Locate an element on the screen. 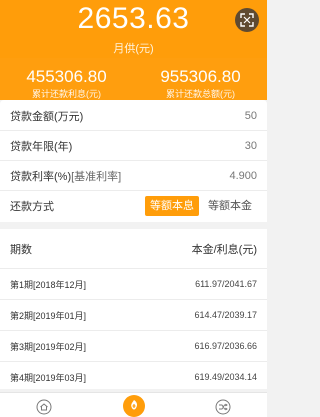 The width and height of the screenshot is (320, 417). loan-years-label: 贷款年限(年) is located at coordinates (41, 146).